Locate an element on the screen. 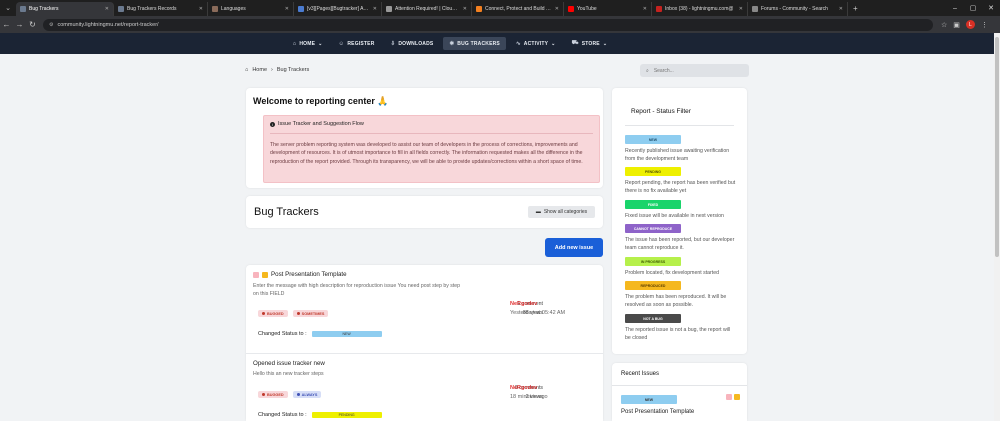 The image size is (1000, 421). tab-title: YouTube is located at coordinates (587, 9).